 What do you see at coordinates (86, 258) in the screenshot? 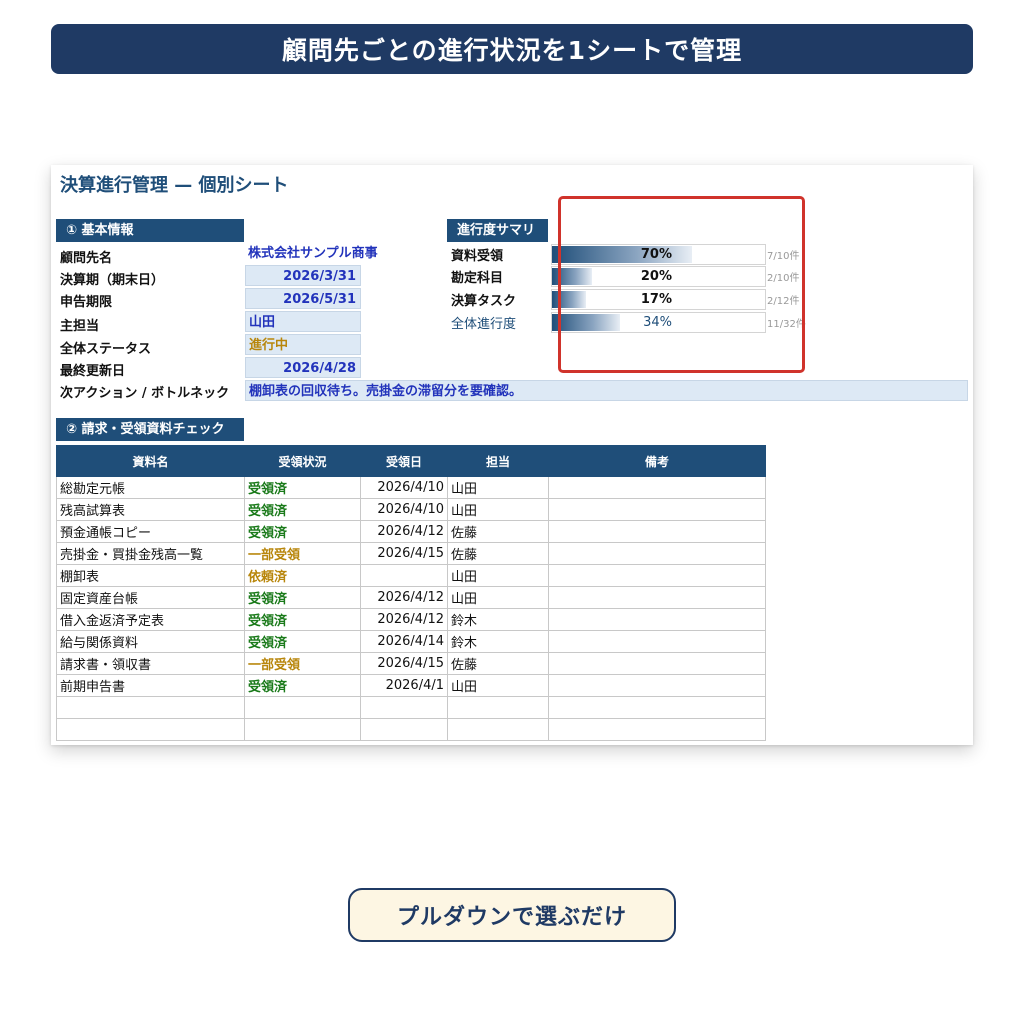
I see `label-client: 顧問先名` at bounding box center [86, 258].